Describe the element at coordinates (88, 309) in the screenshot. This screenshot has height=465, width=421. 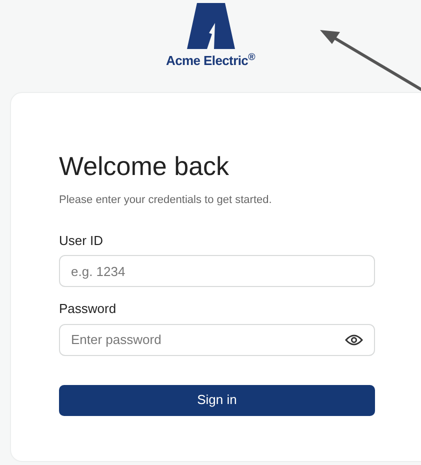
I see `field-label: Password` at that location.